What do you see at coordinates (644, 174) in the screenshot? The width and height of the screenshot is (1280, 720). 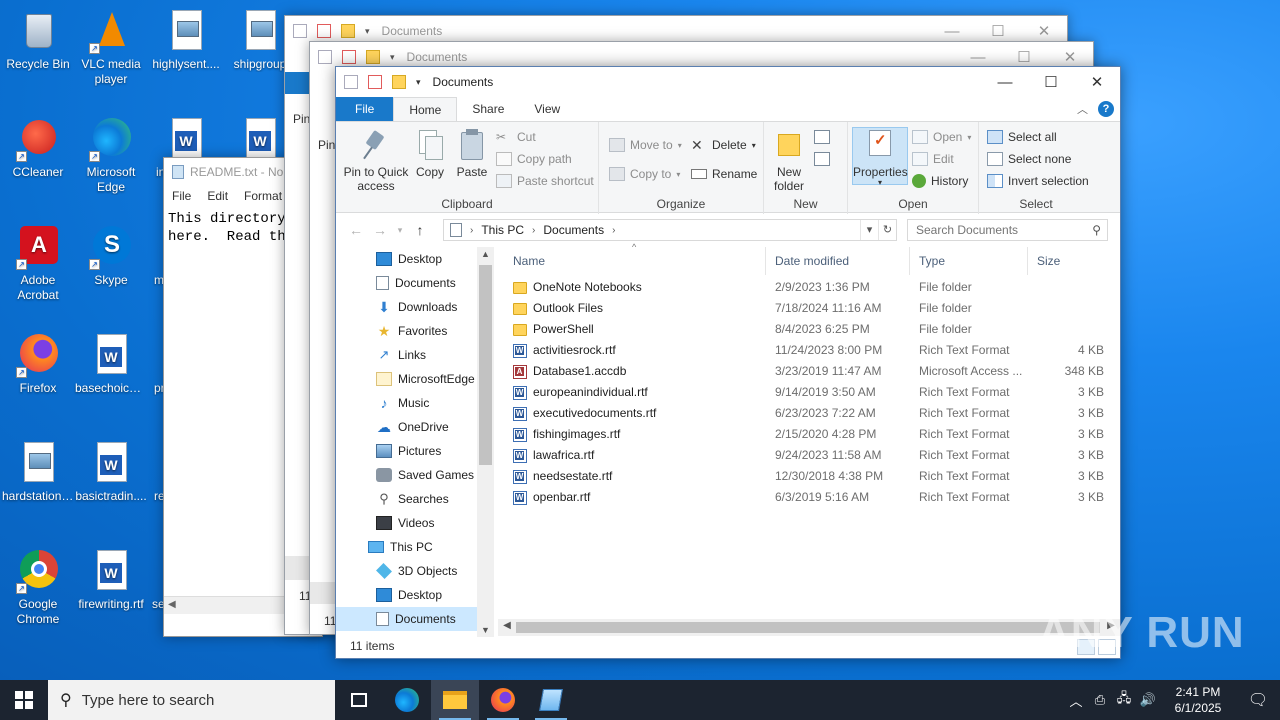 I see `copy-to-button: Copy to ▾` at bounding box center [644, 174].